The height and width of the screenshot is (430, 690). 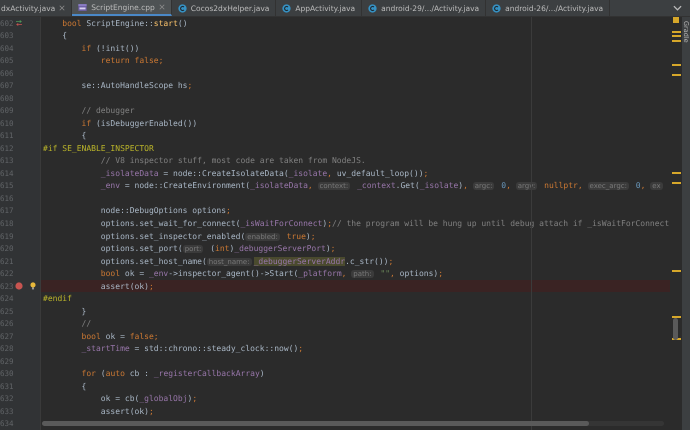 I want to click on code-text: (), so click(x=183, y=23).